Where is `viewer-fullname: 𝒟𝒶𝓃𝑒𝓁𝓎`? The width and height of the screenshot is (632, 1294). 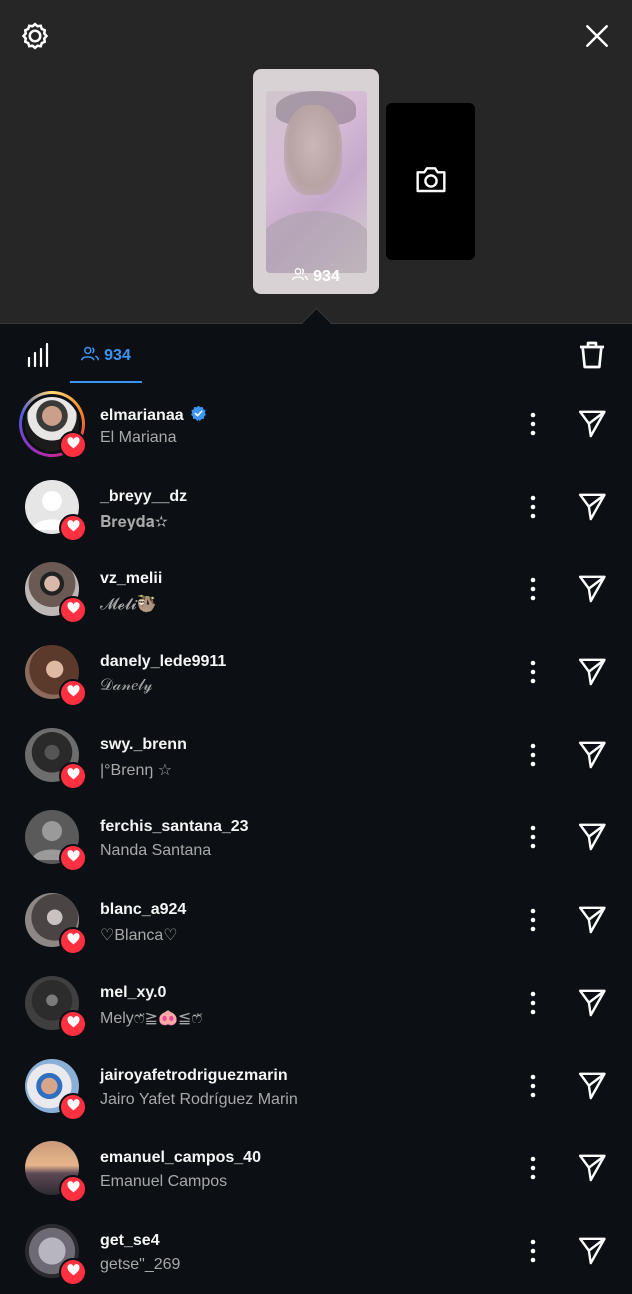
viewer-fullname: 𝒟𝒶𝓃𝑒𝓁𝓎 is located at coordinates (126, 686).